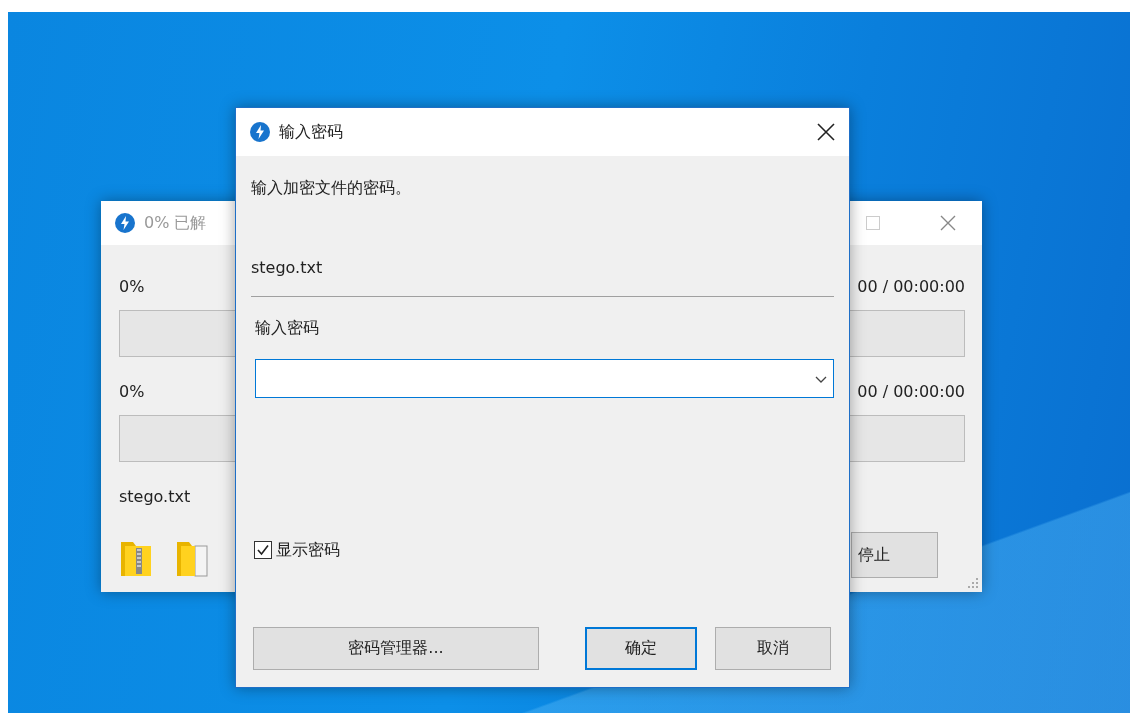 This screenshot has width=1130, height=713. I want to click on prompt-text: 输入加密文件的密码。, so click(331, 188).